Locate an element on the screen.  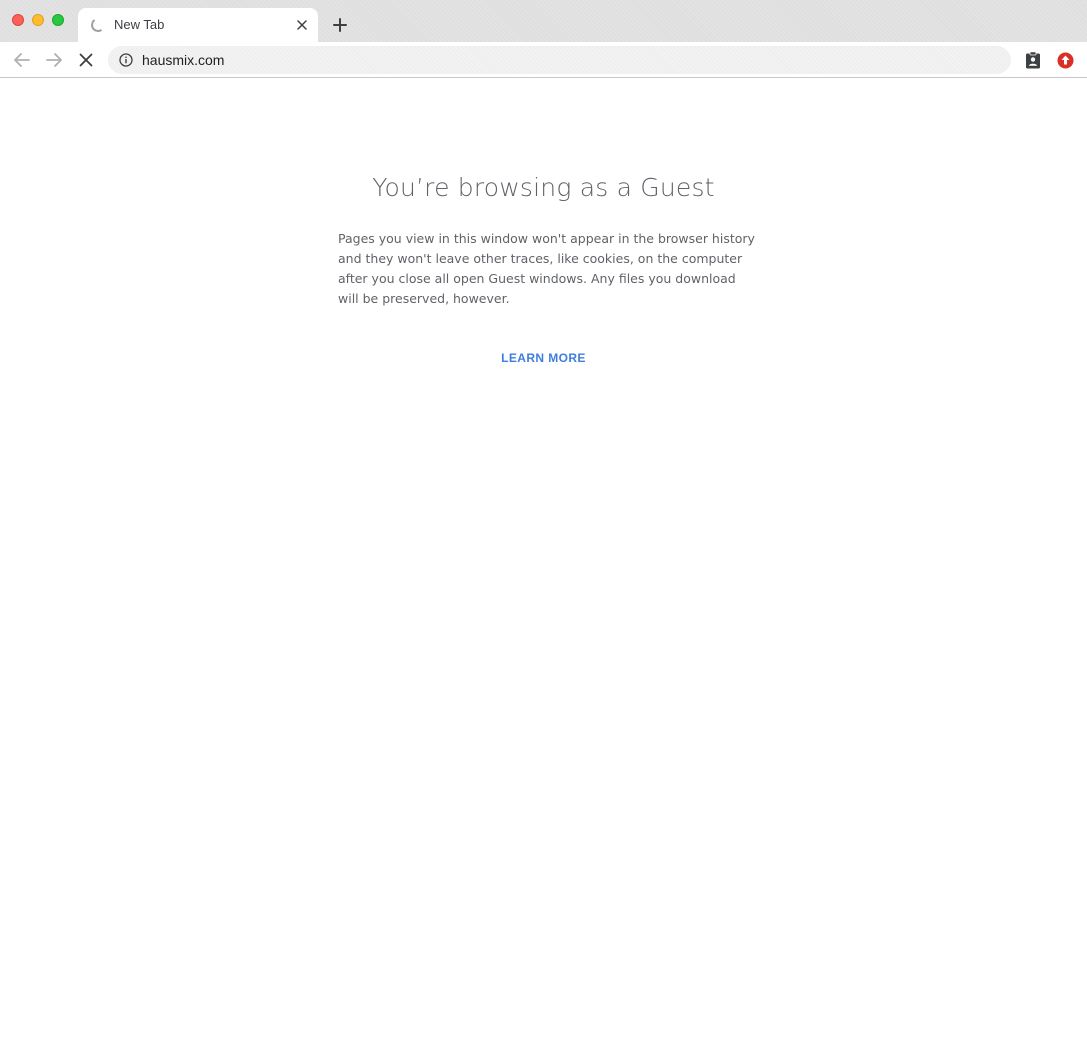
window-close-button is located at coordinates (18, 20).